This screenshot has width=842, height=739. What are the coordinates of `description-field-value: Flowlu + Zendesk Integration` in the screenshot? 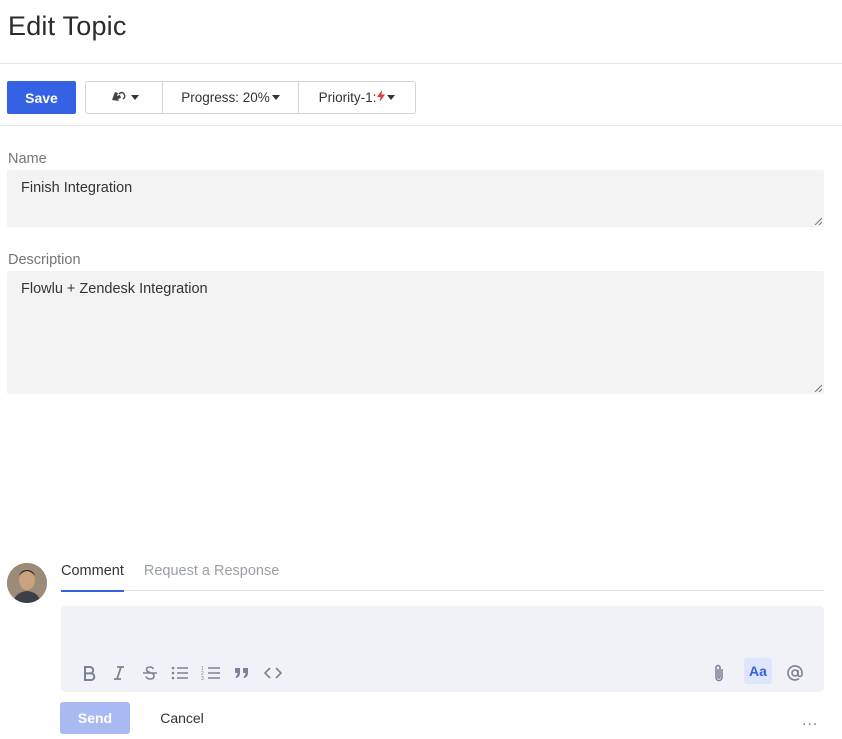 It's located at (114, 289).